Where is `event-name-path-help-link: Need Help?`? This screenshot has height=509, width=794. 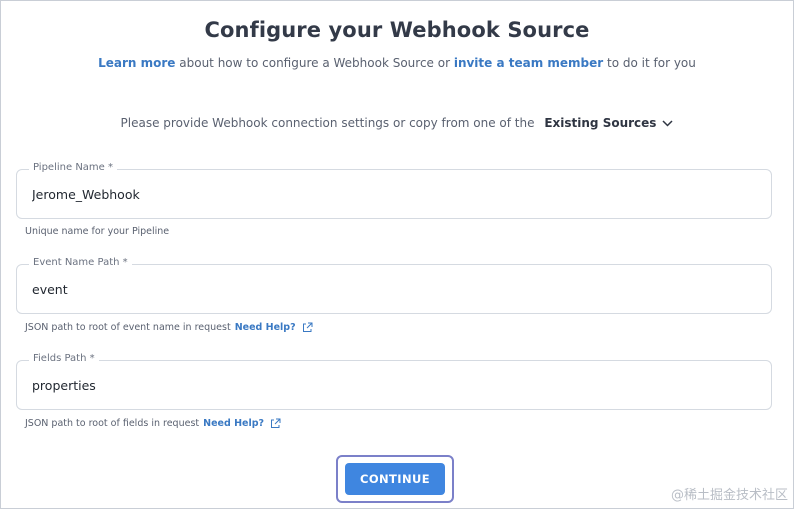 event-name-path-help-link: Need Help? is located at coordinates (265, 327).